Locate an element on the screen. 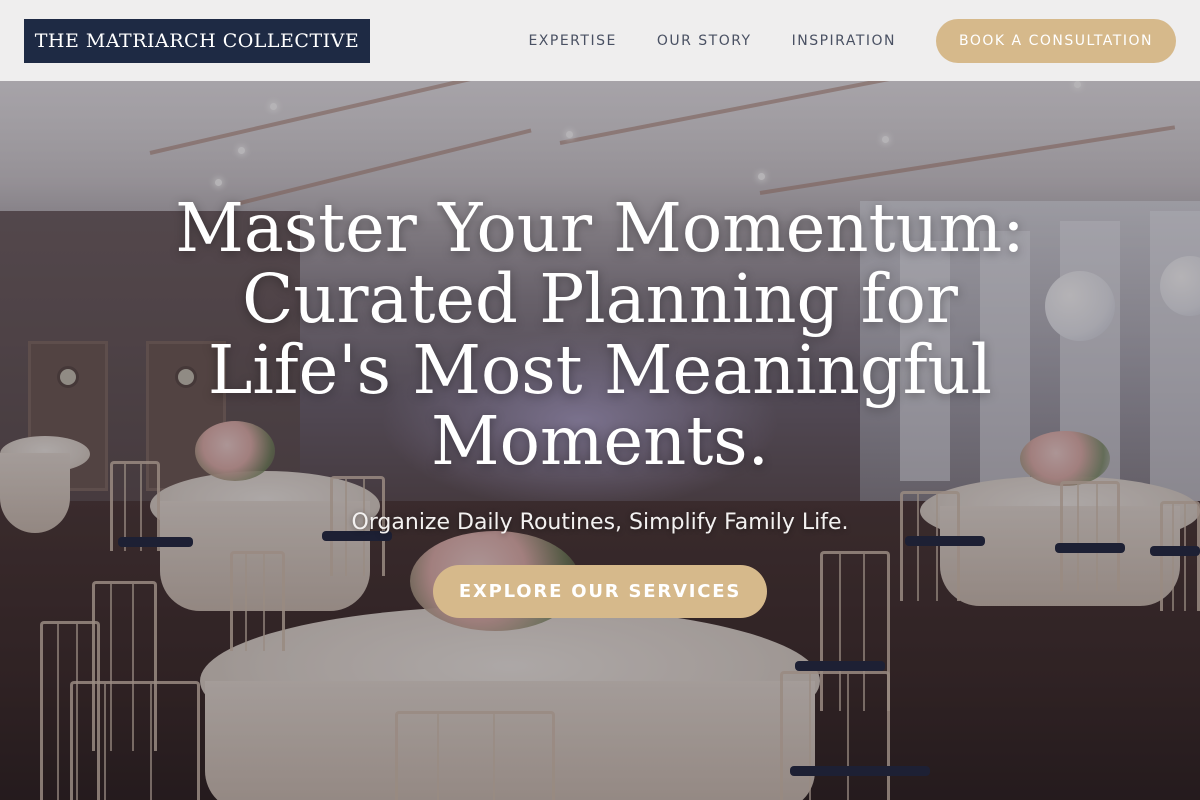 The image size is (1200, 800). nav-link-expertise: EXPERTISE is located at coordinates (572, 41).